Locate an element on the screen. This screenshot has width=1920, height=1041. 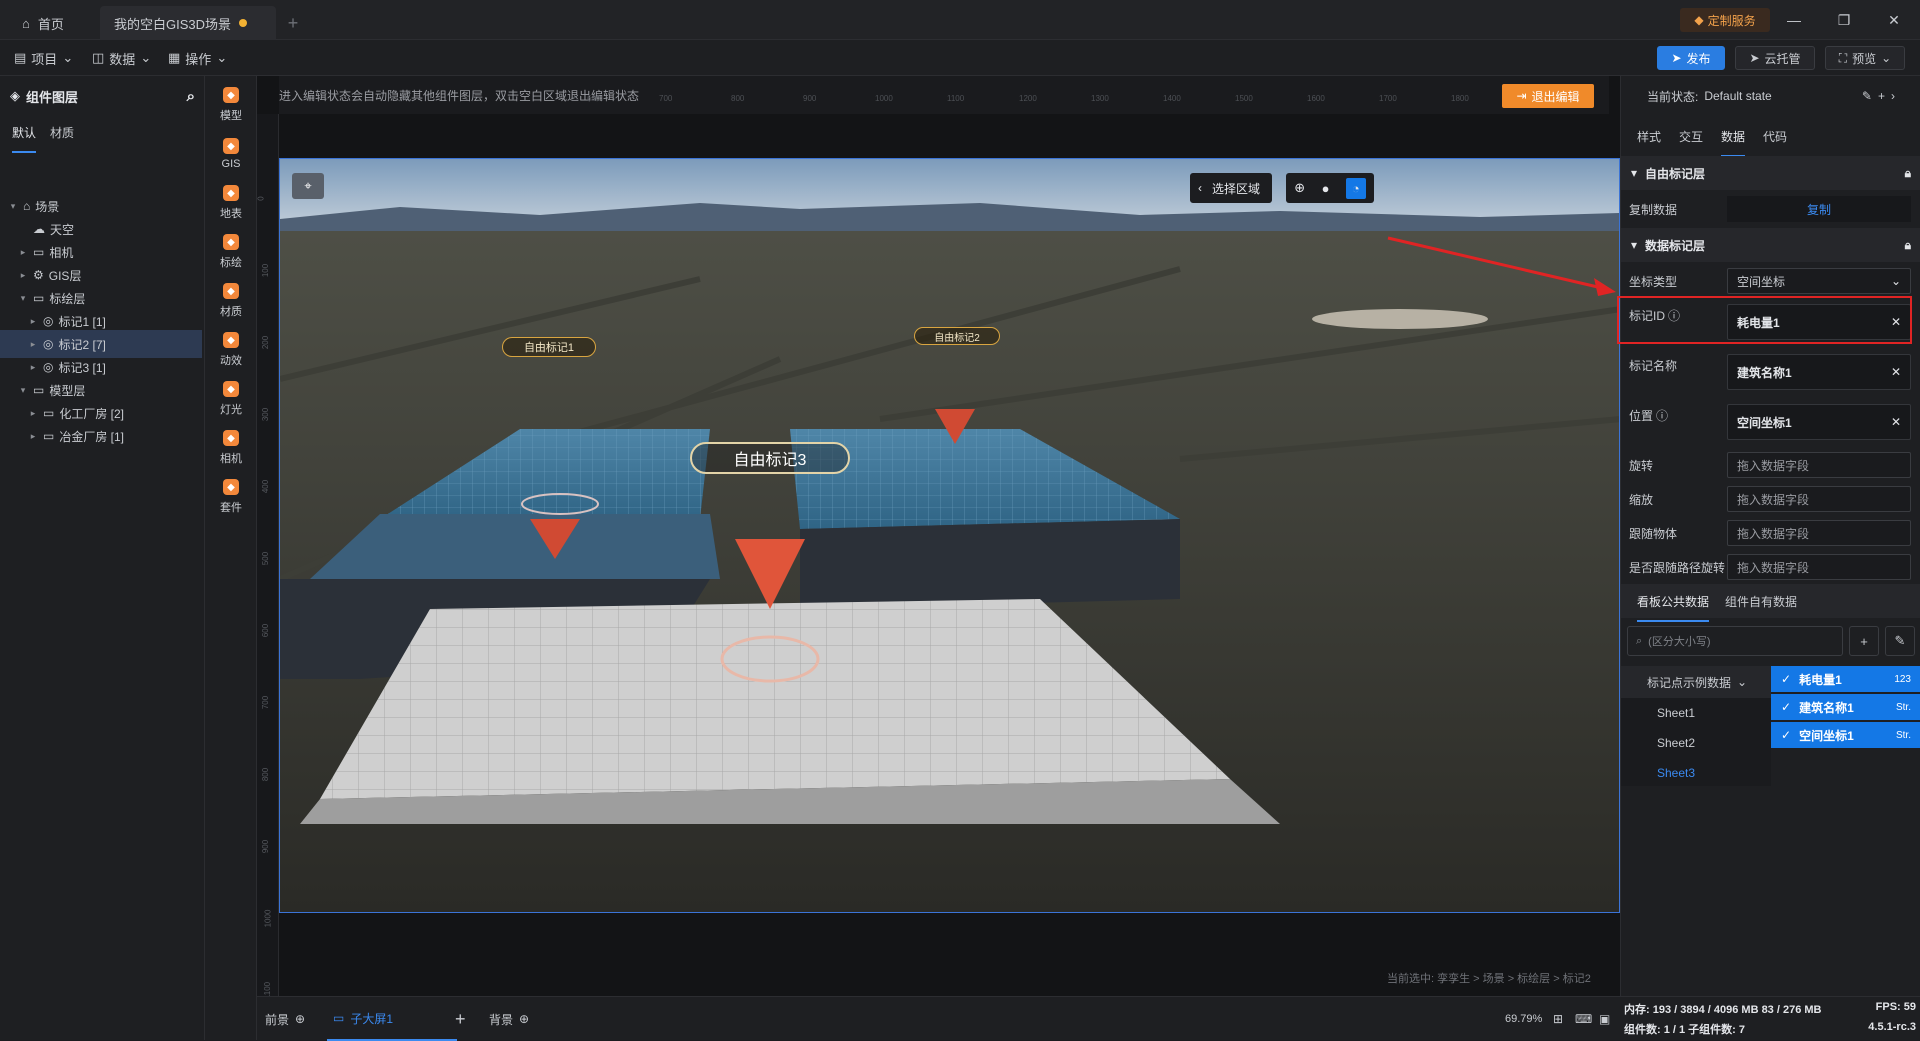
orbit-icon: ◔ is located at coordinates (1355, 188).